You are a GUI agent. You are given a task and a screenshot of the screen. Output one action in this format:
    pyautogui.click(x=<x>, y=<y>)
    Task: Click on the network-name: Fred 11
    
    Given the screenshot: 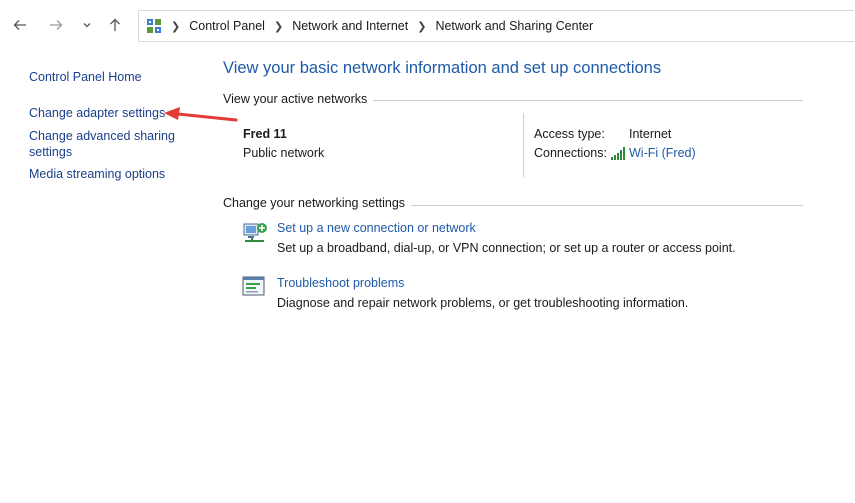 What is the action you would take?
    pyautogui.click(x=265, y=134)
    